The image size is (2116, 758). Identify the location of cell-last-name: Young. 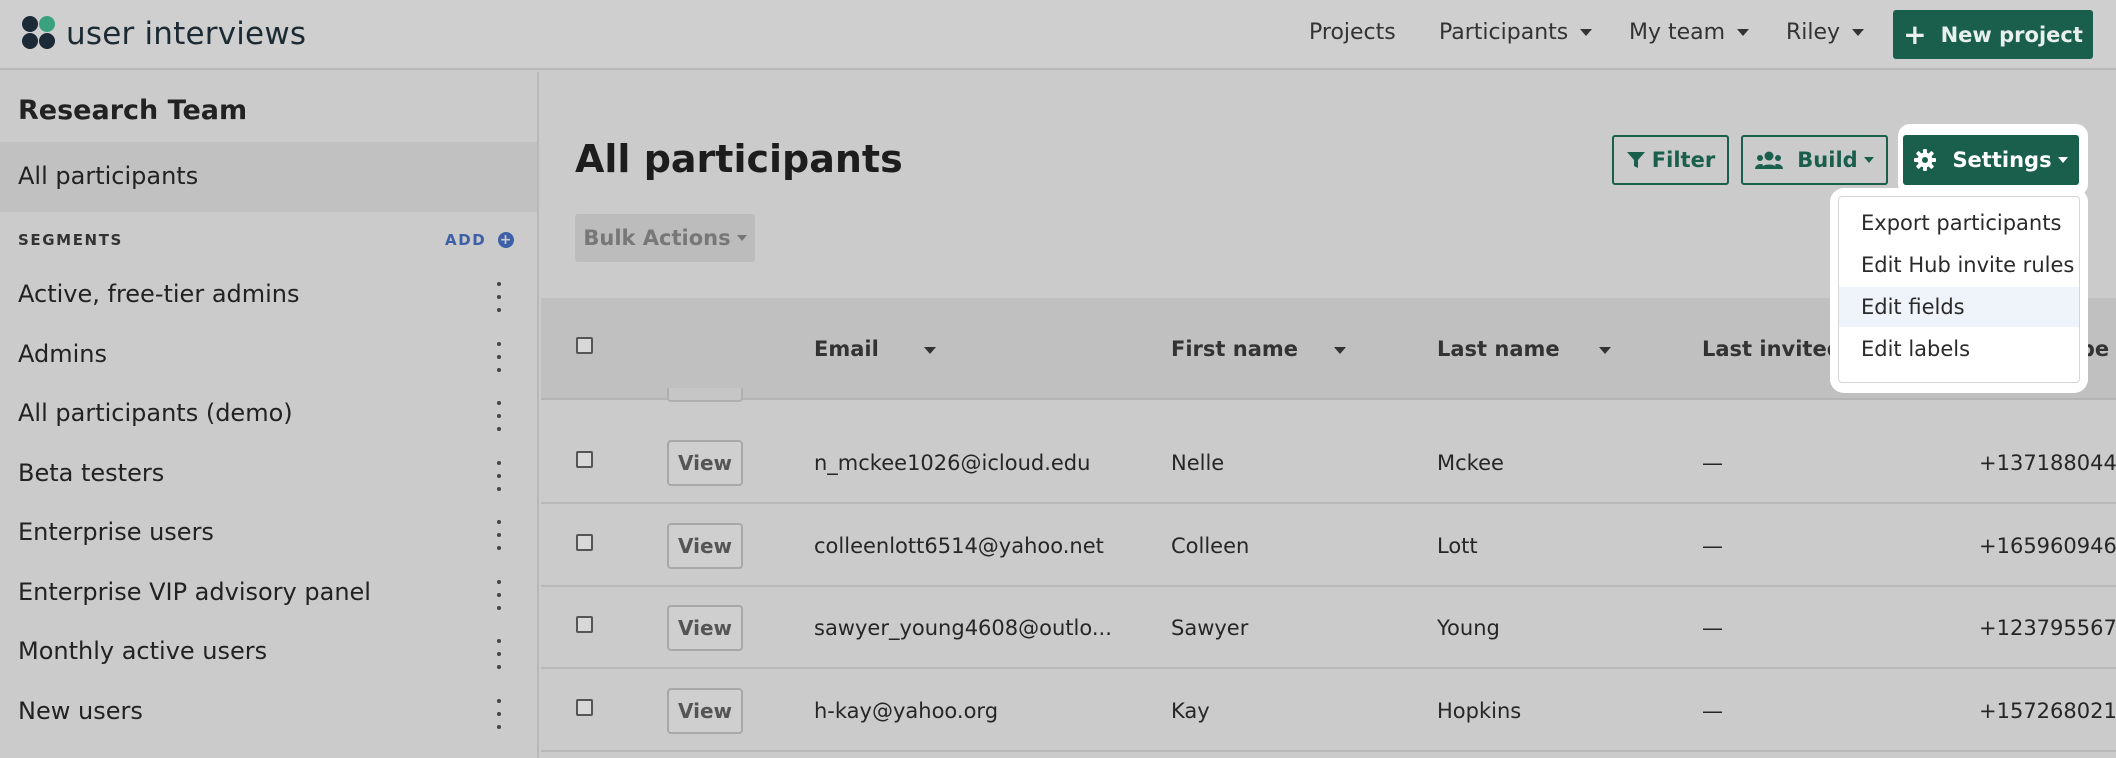
(1468, 628).